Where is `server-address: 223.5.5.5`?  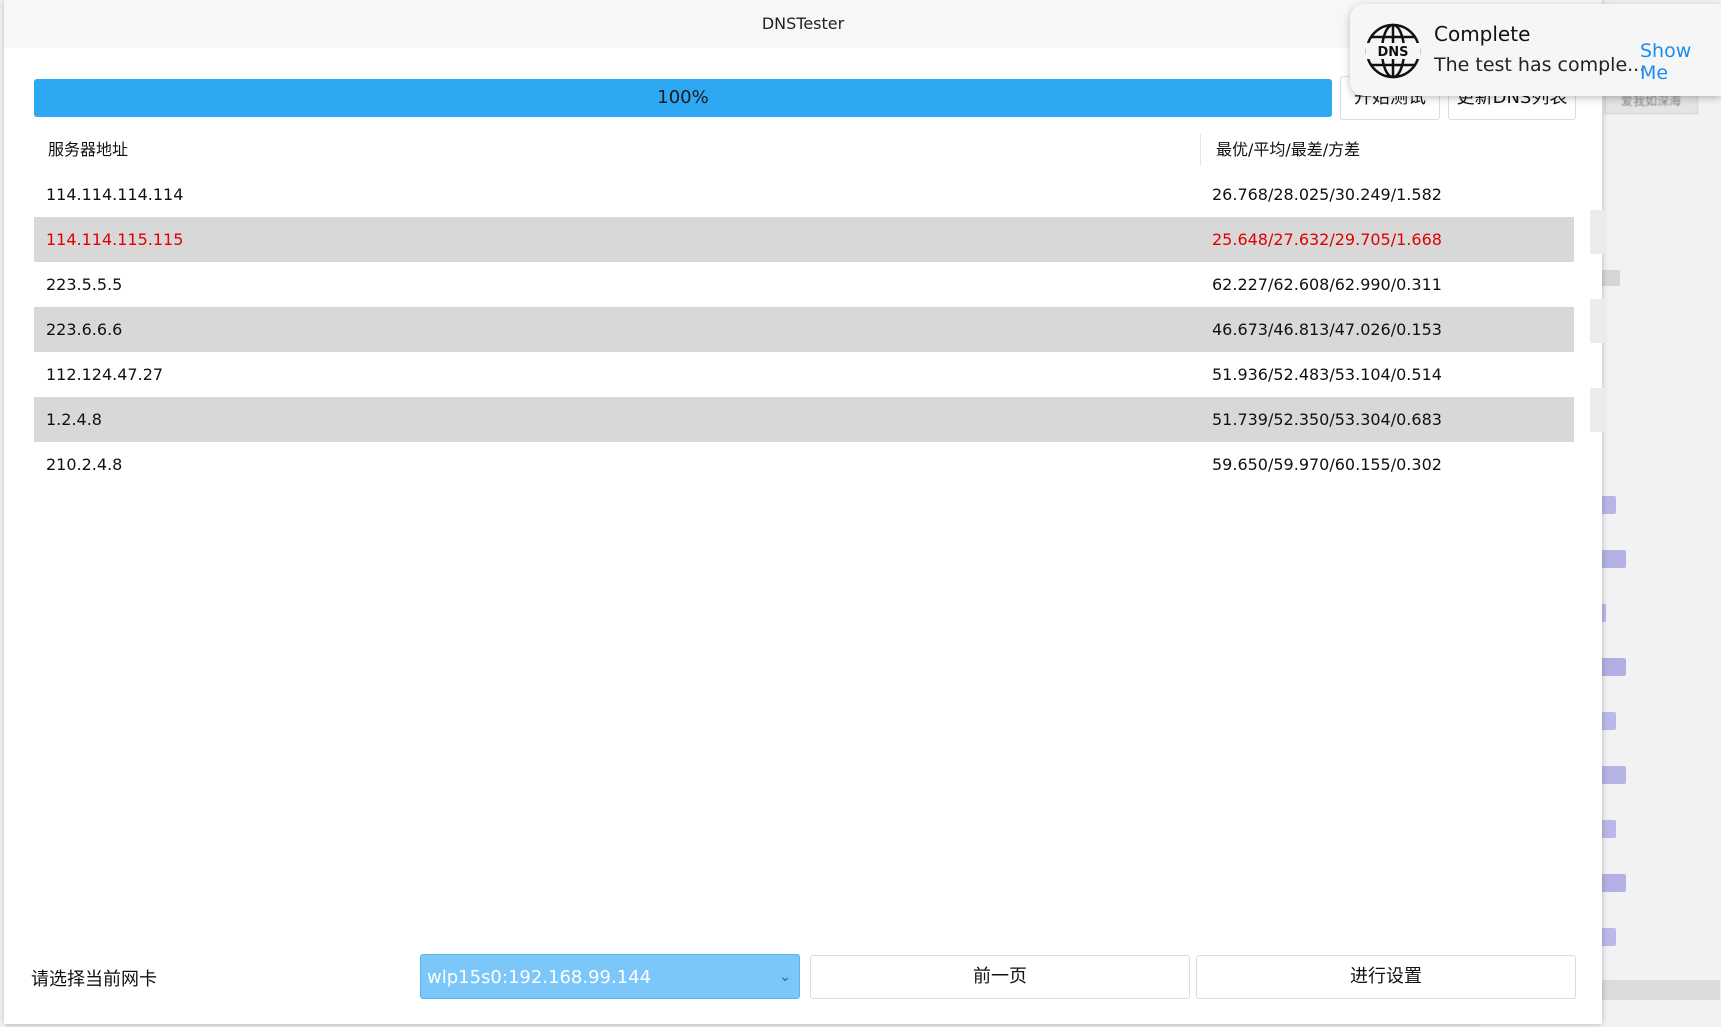
server-address: 223.5.5.5 is located at coordinates (84, 284).